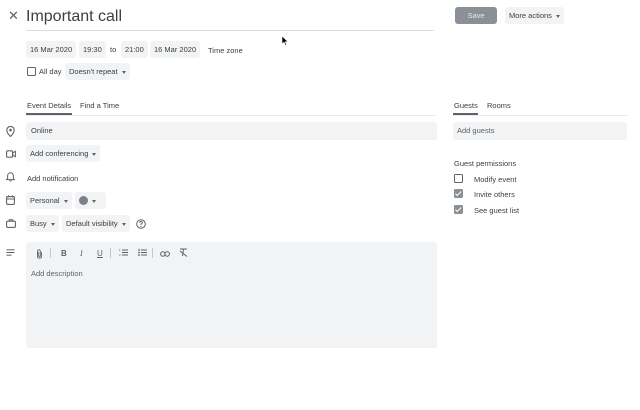  What do you see at coordinates (458, 193) in the screenshot?
I see `invite-others-checkbox` at bounding box center [458, 193].